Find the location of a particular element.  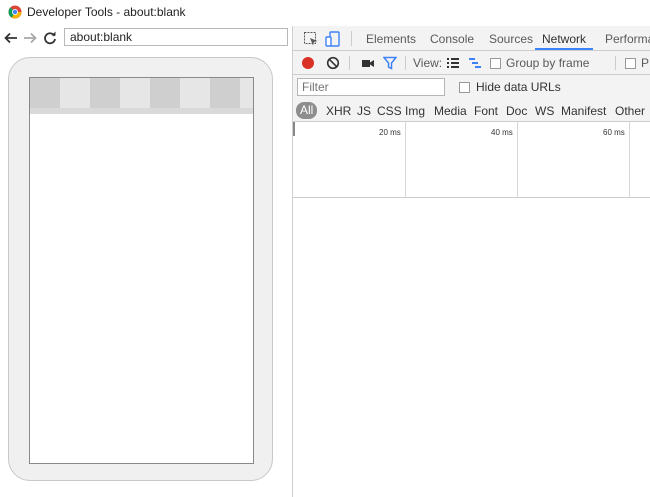

timeline-tick-label: 40 ms is located at coordinates (502, 132).